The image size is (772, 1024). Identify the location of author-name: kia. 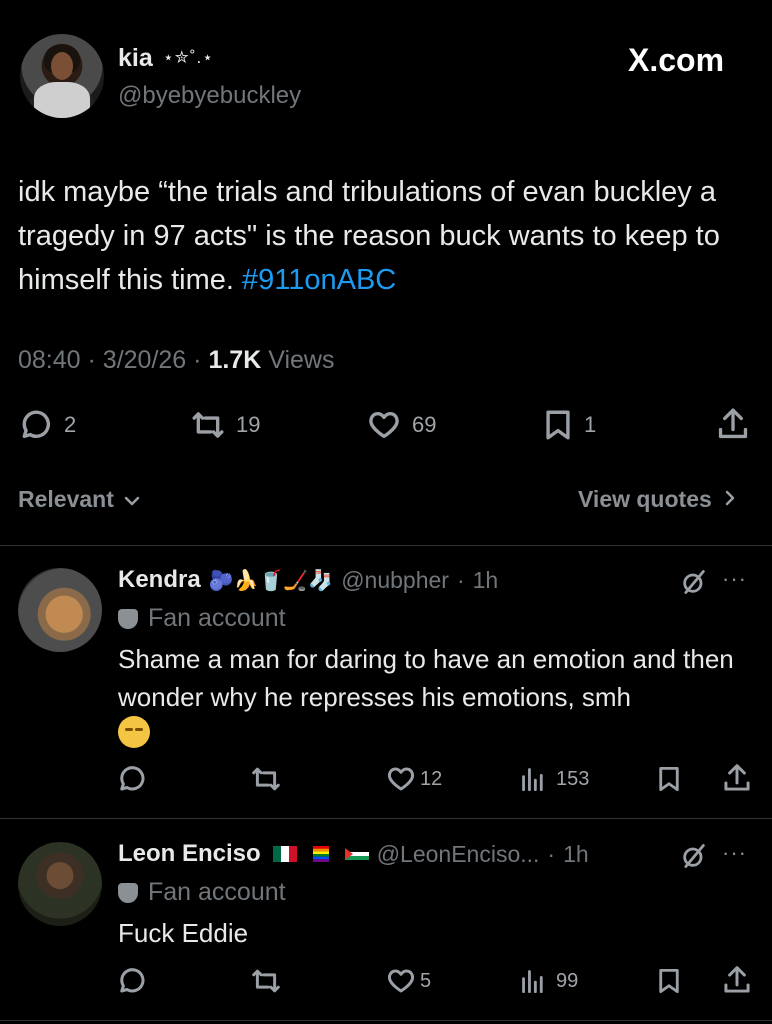
(135, 58).